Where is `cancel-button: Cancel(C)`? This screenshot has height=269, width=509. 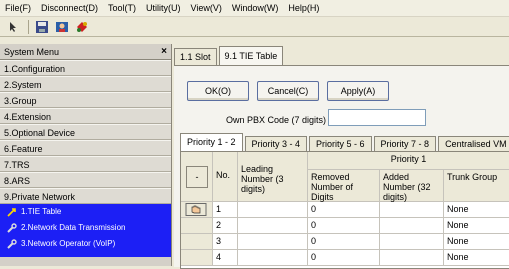
cancel-button: Cancel(C) is located at coordinates (288, 91).